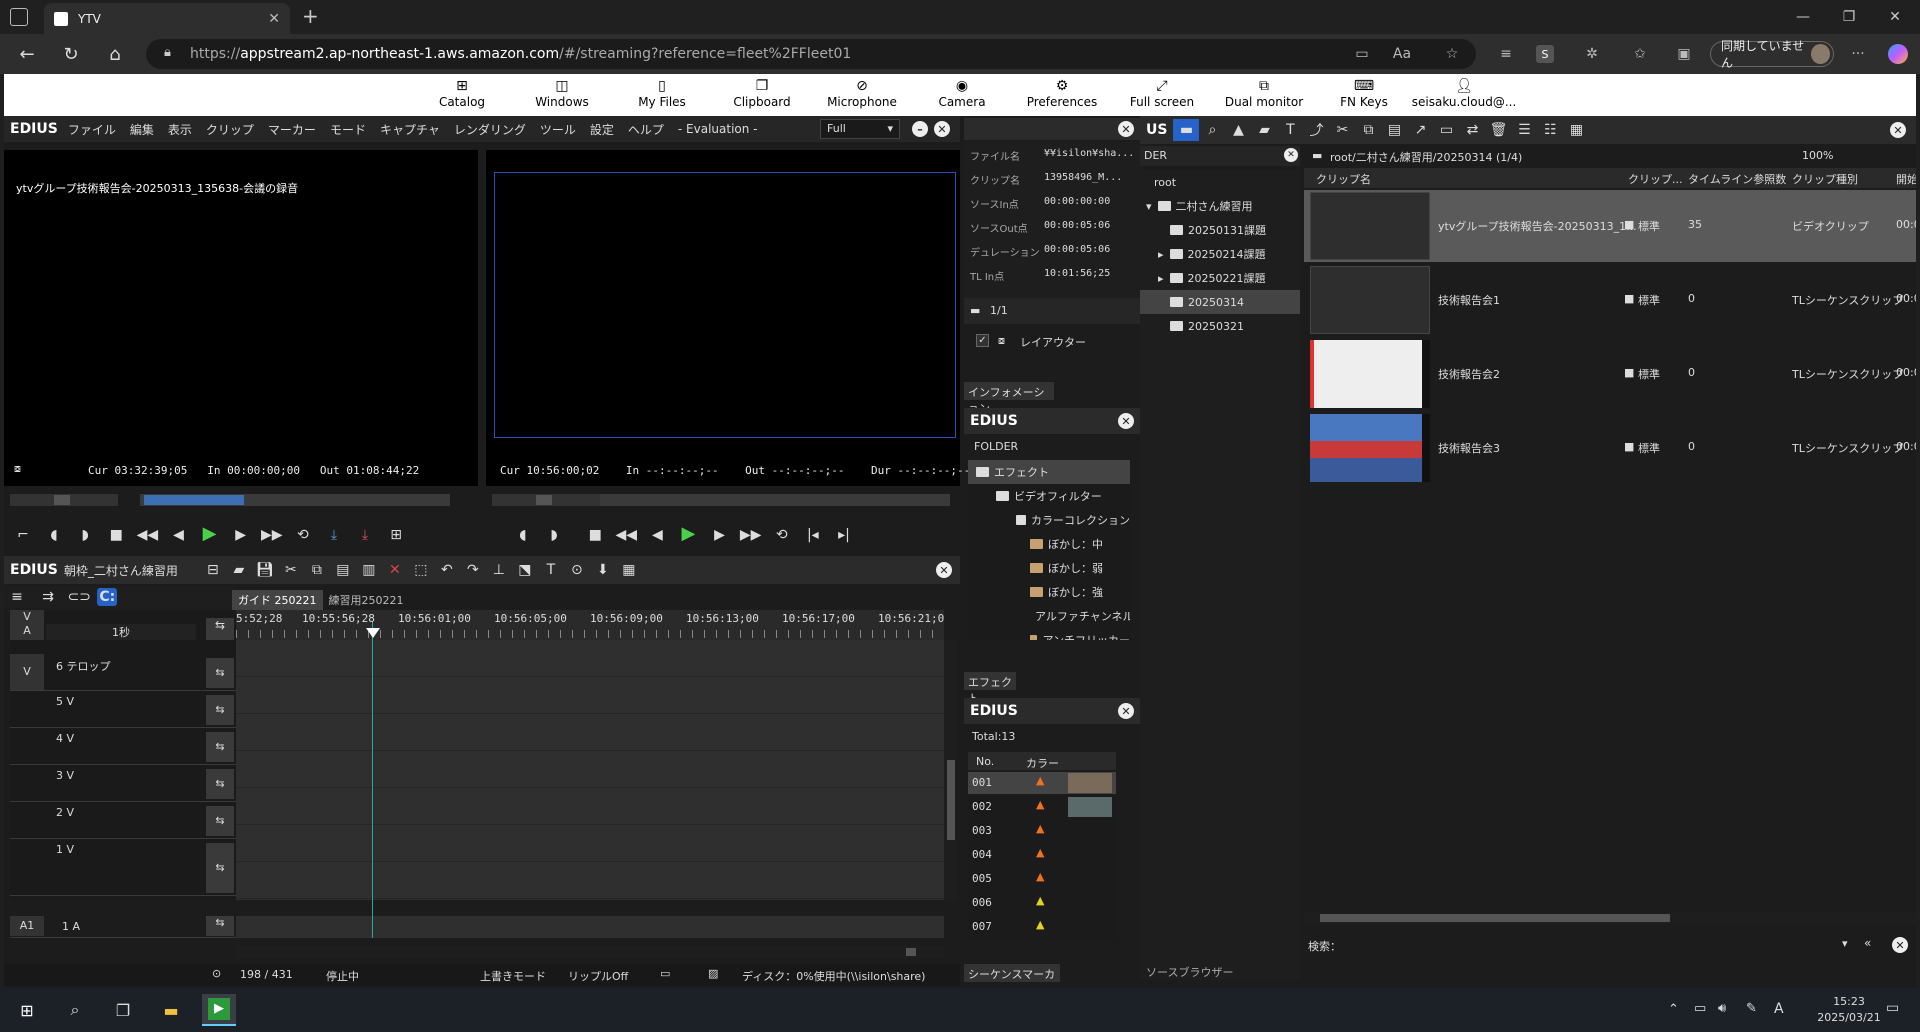 The width and height of the screenshot is (1920, 1032). Describe the element at coordinates (1779, 1009) in the screenshot. I see `ime-indicator: A` at that location.